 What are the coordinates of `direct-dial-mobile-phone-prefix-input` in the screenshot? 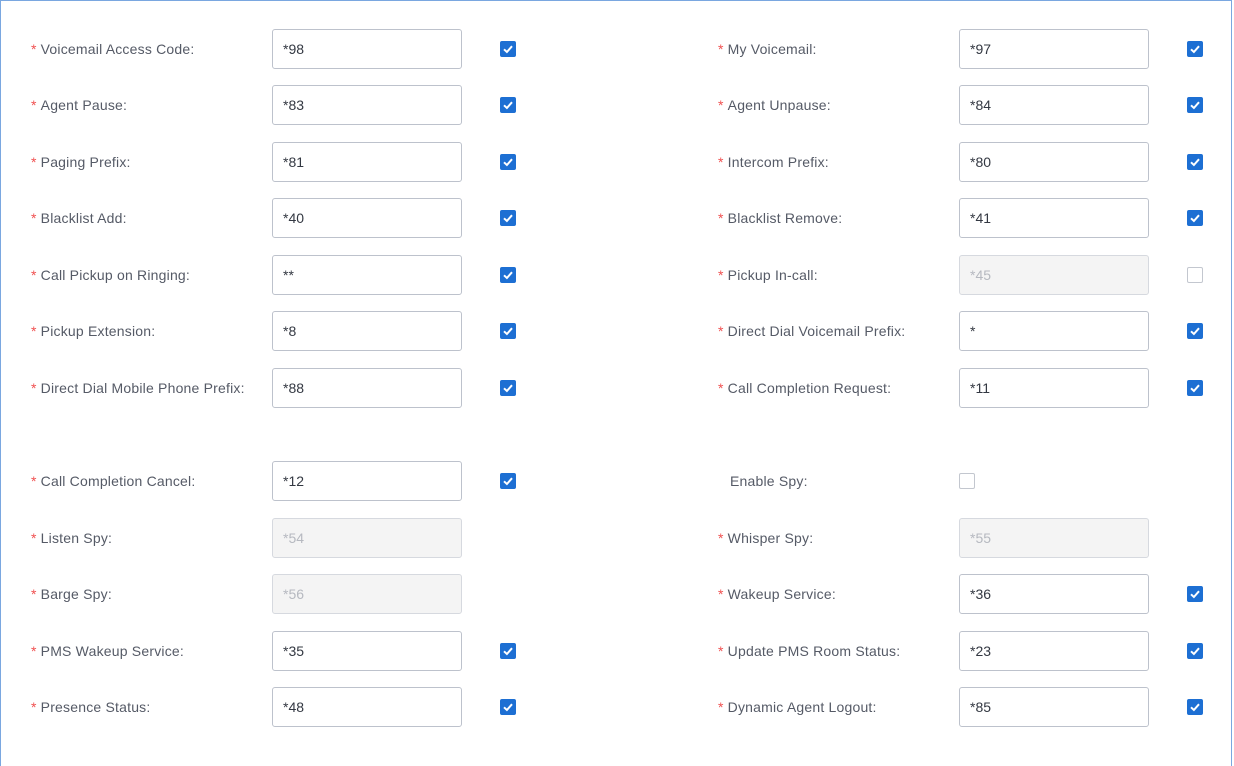 It's located at (367, 388).